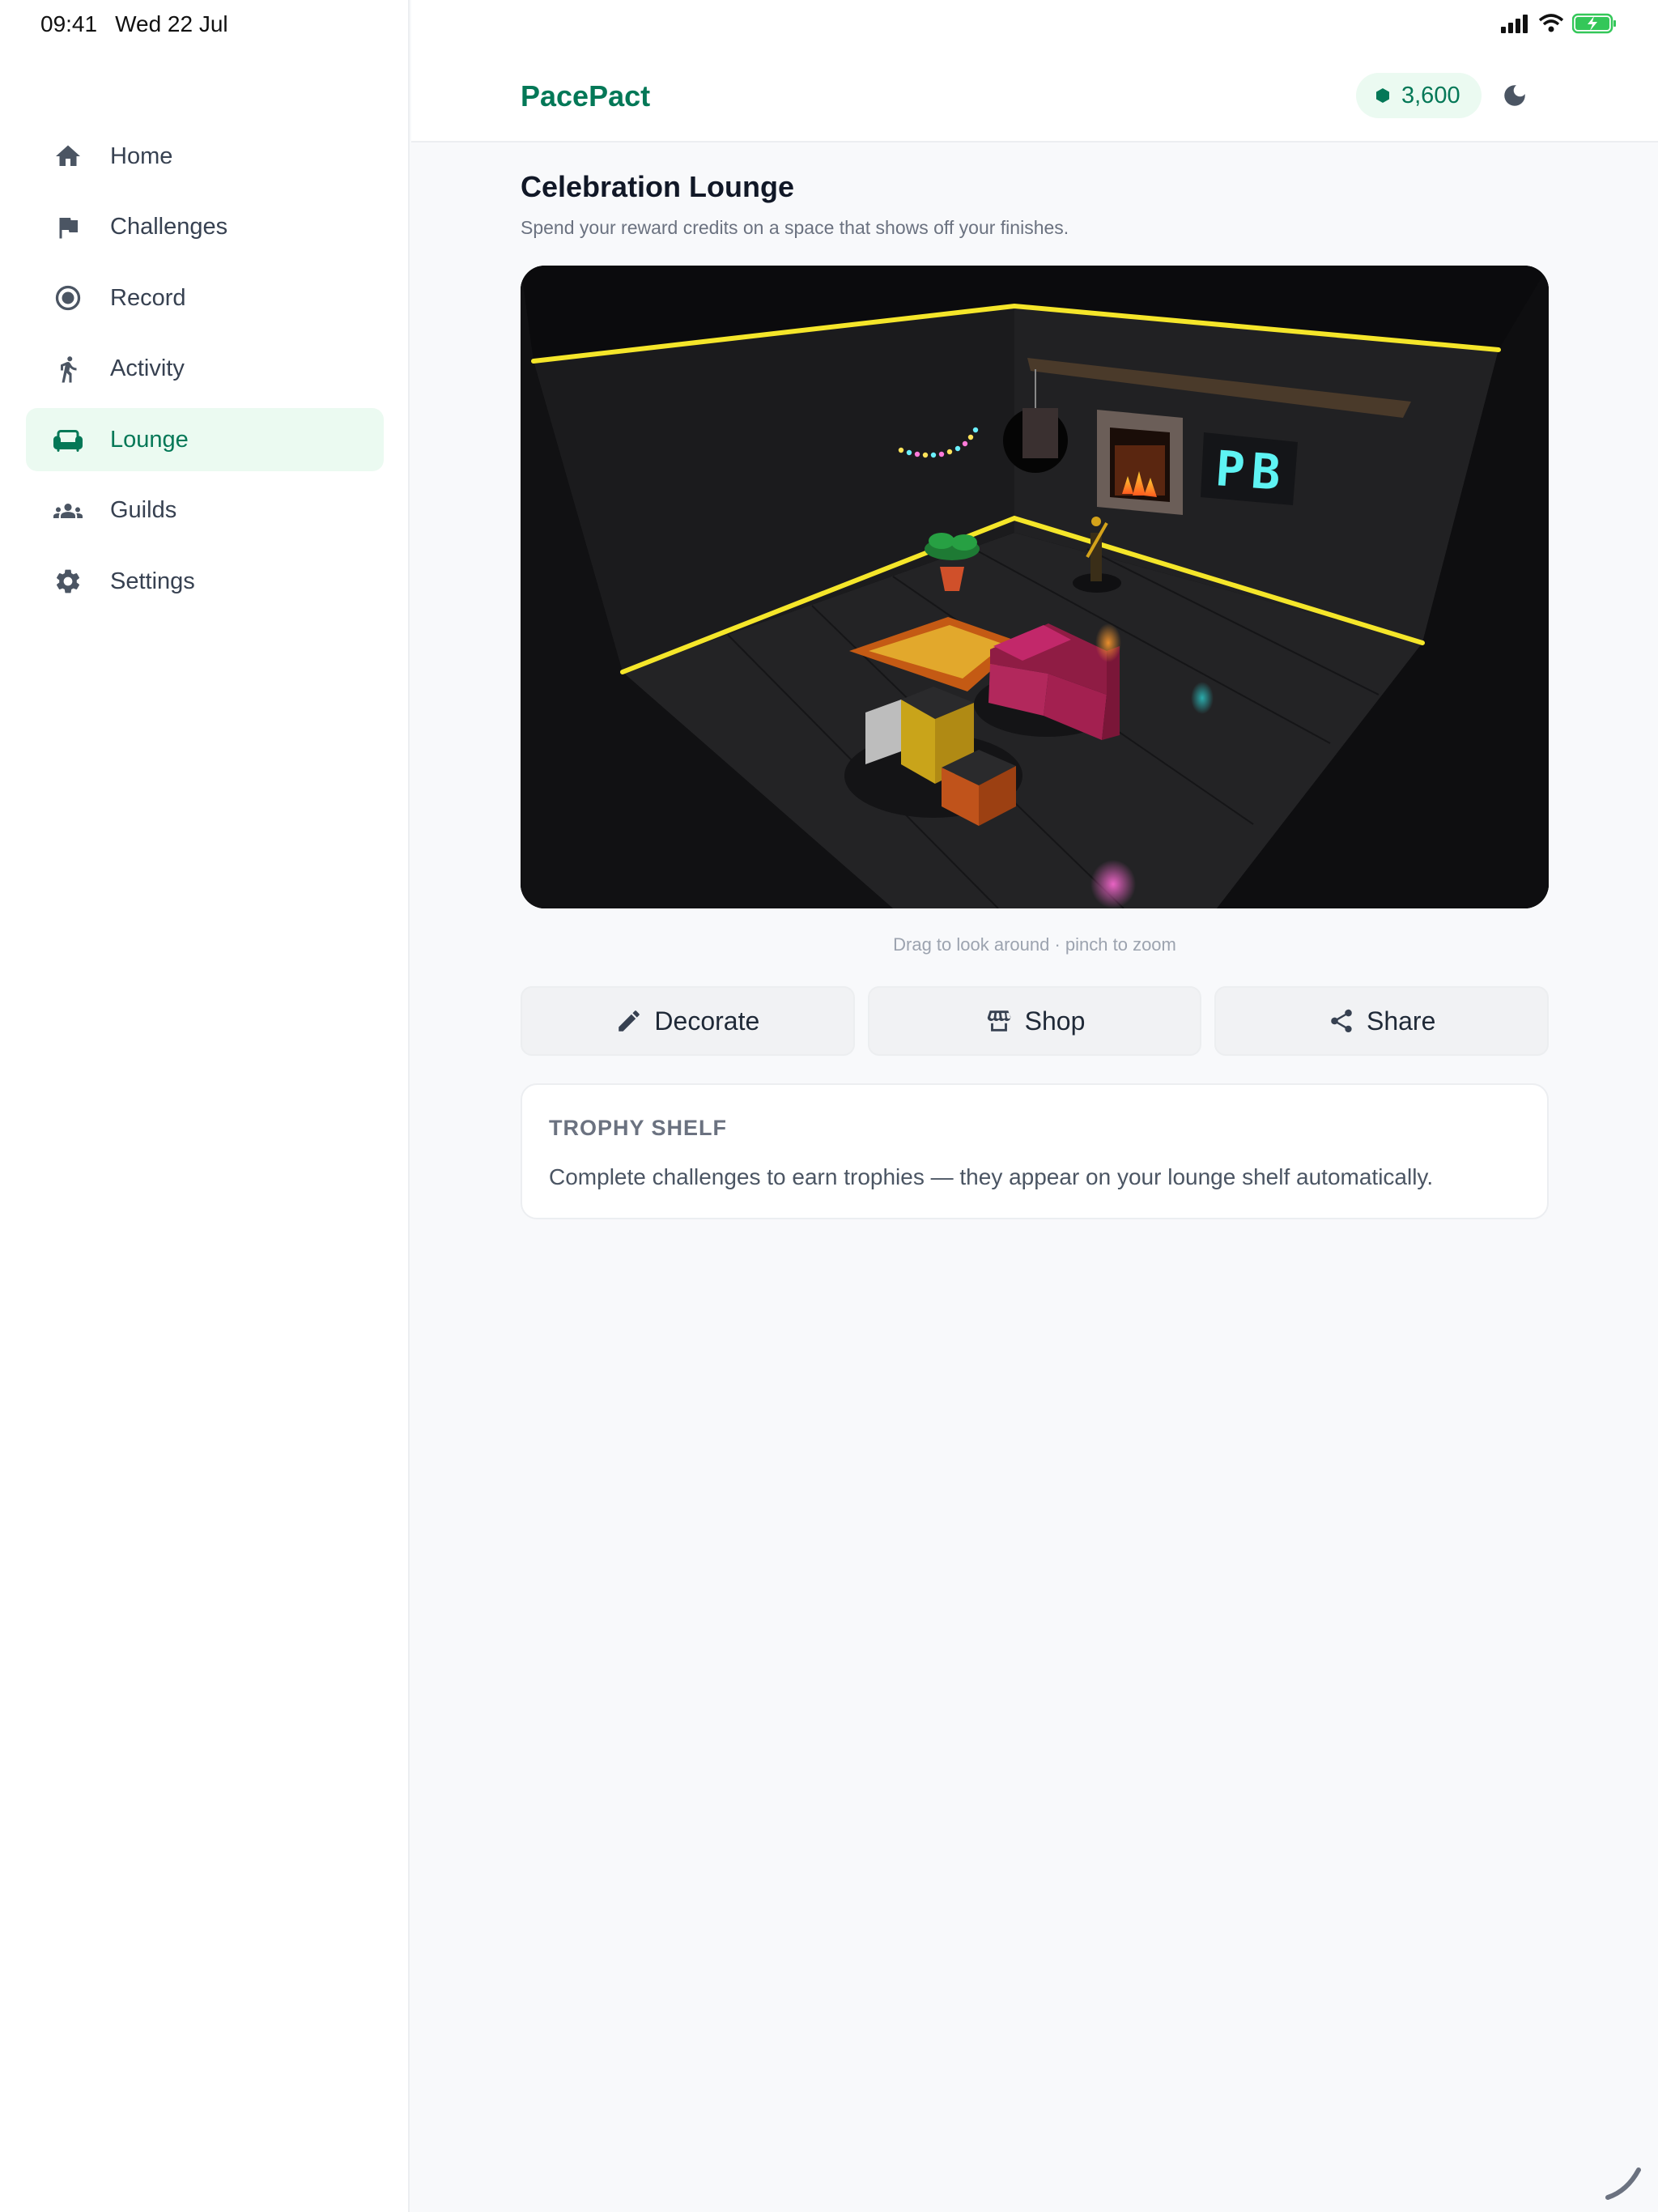  What do you see at coordinates (1251, 471) in the screenshot?
I see `pb-sign-text: PB` at bounding box center [1251, 471].